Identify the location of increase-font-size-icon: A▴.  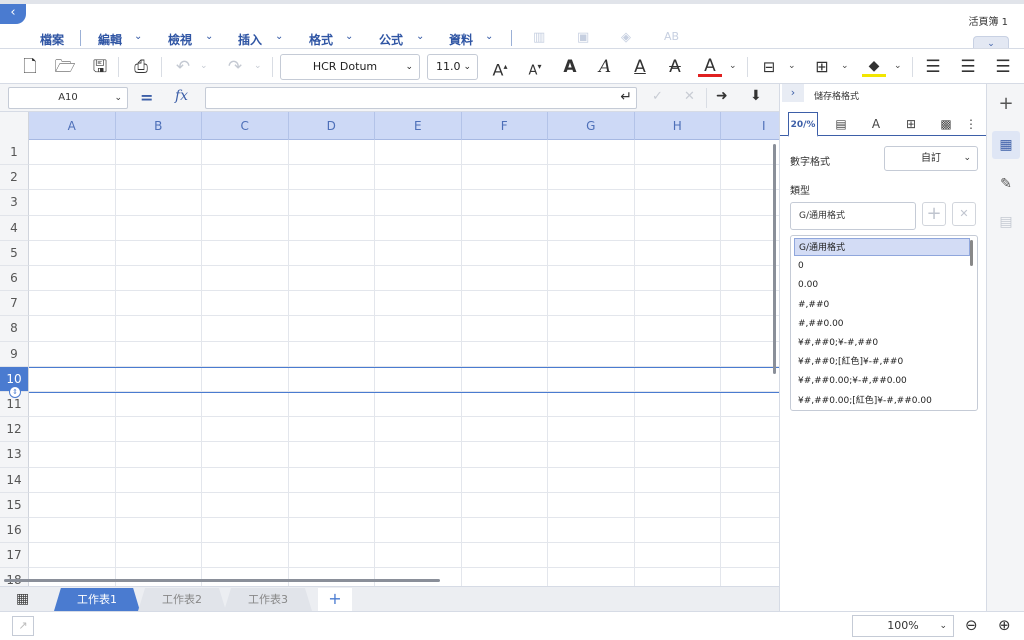
(500, 67).